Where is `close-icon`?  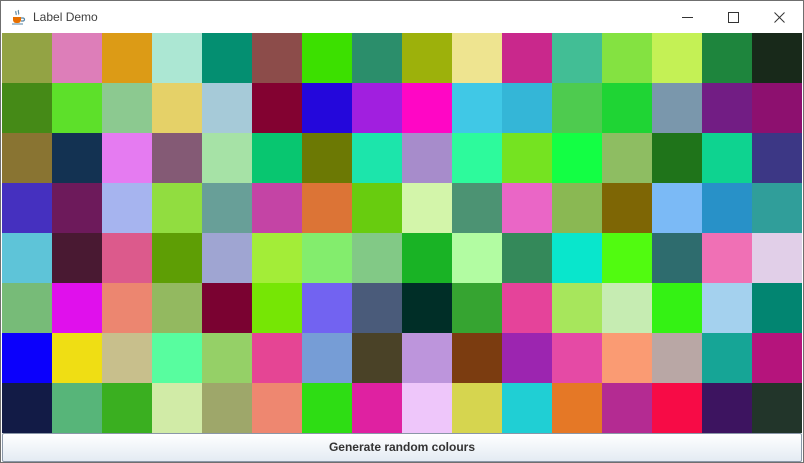 close-icon is located at coordinates (779, 17).